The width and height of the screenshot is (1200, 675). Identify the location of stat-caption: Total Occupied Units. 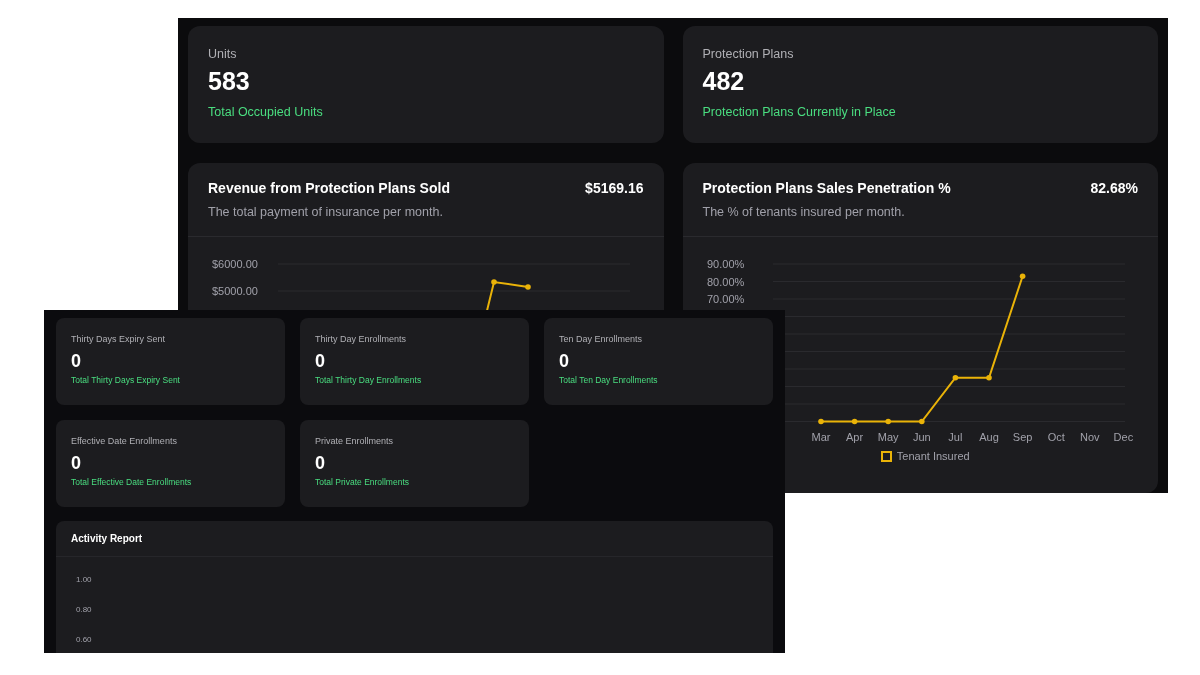
(266, 112).